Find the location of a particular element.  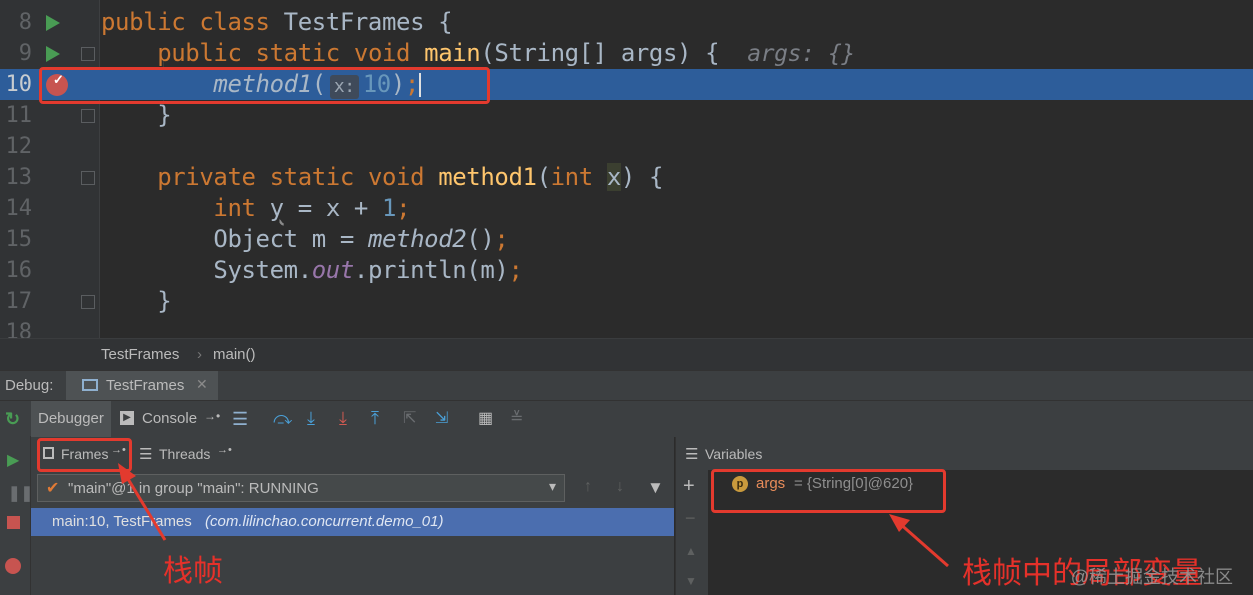

arrow-line-frames is located at coordinates (145, 507).